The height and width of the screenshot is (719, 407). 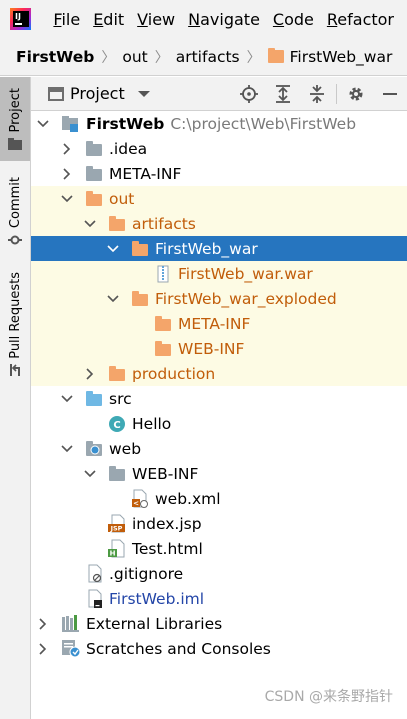 I want to click on tab-pull-requests: Pull Requests, so click(x=15, y=324).